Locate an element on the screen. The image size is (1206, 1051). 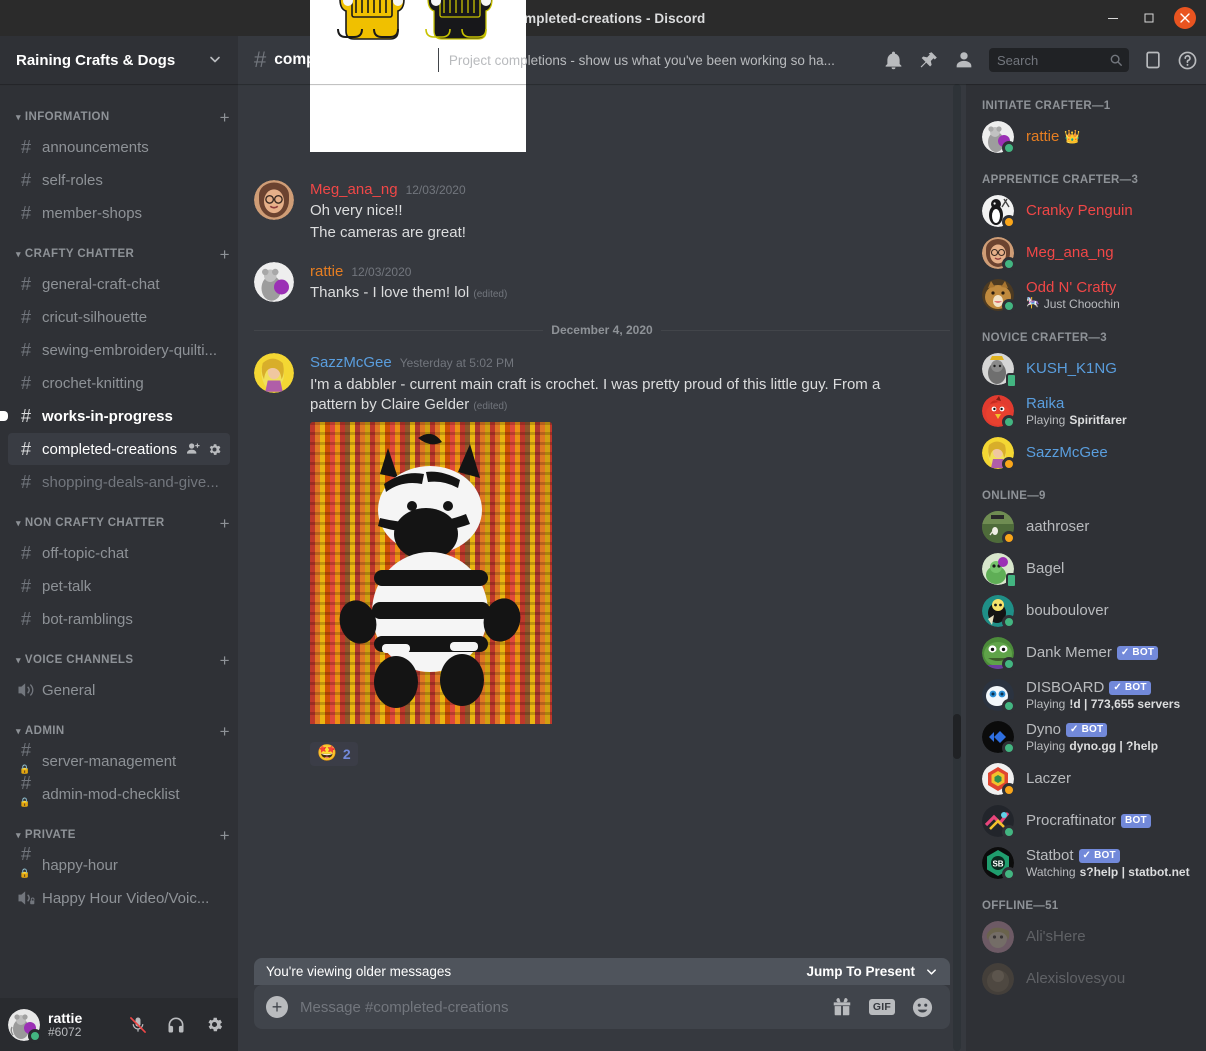
sidebar-channel-general: General is located at coordinates (119, 690).